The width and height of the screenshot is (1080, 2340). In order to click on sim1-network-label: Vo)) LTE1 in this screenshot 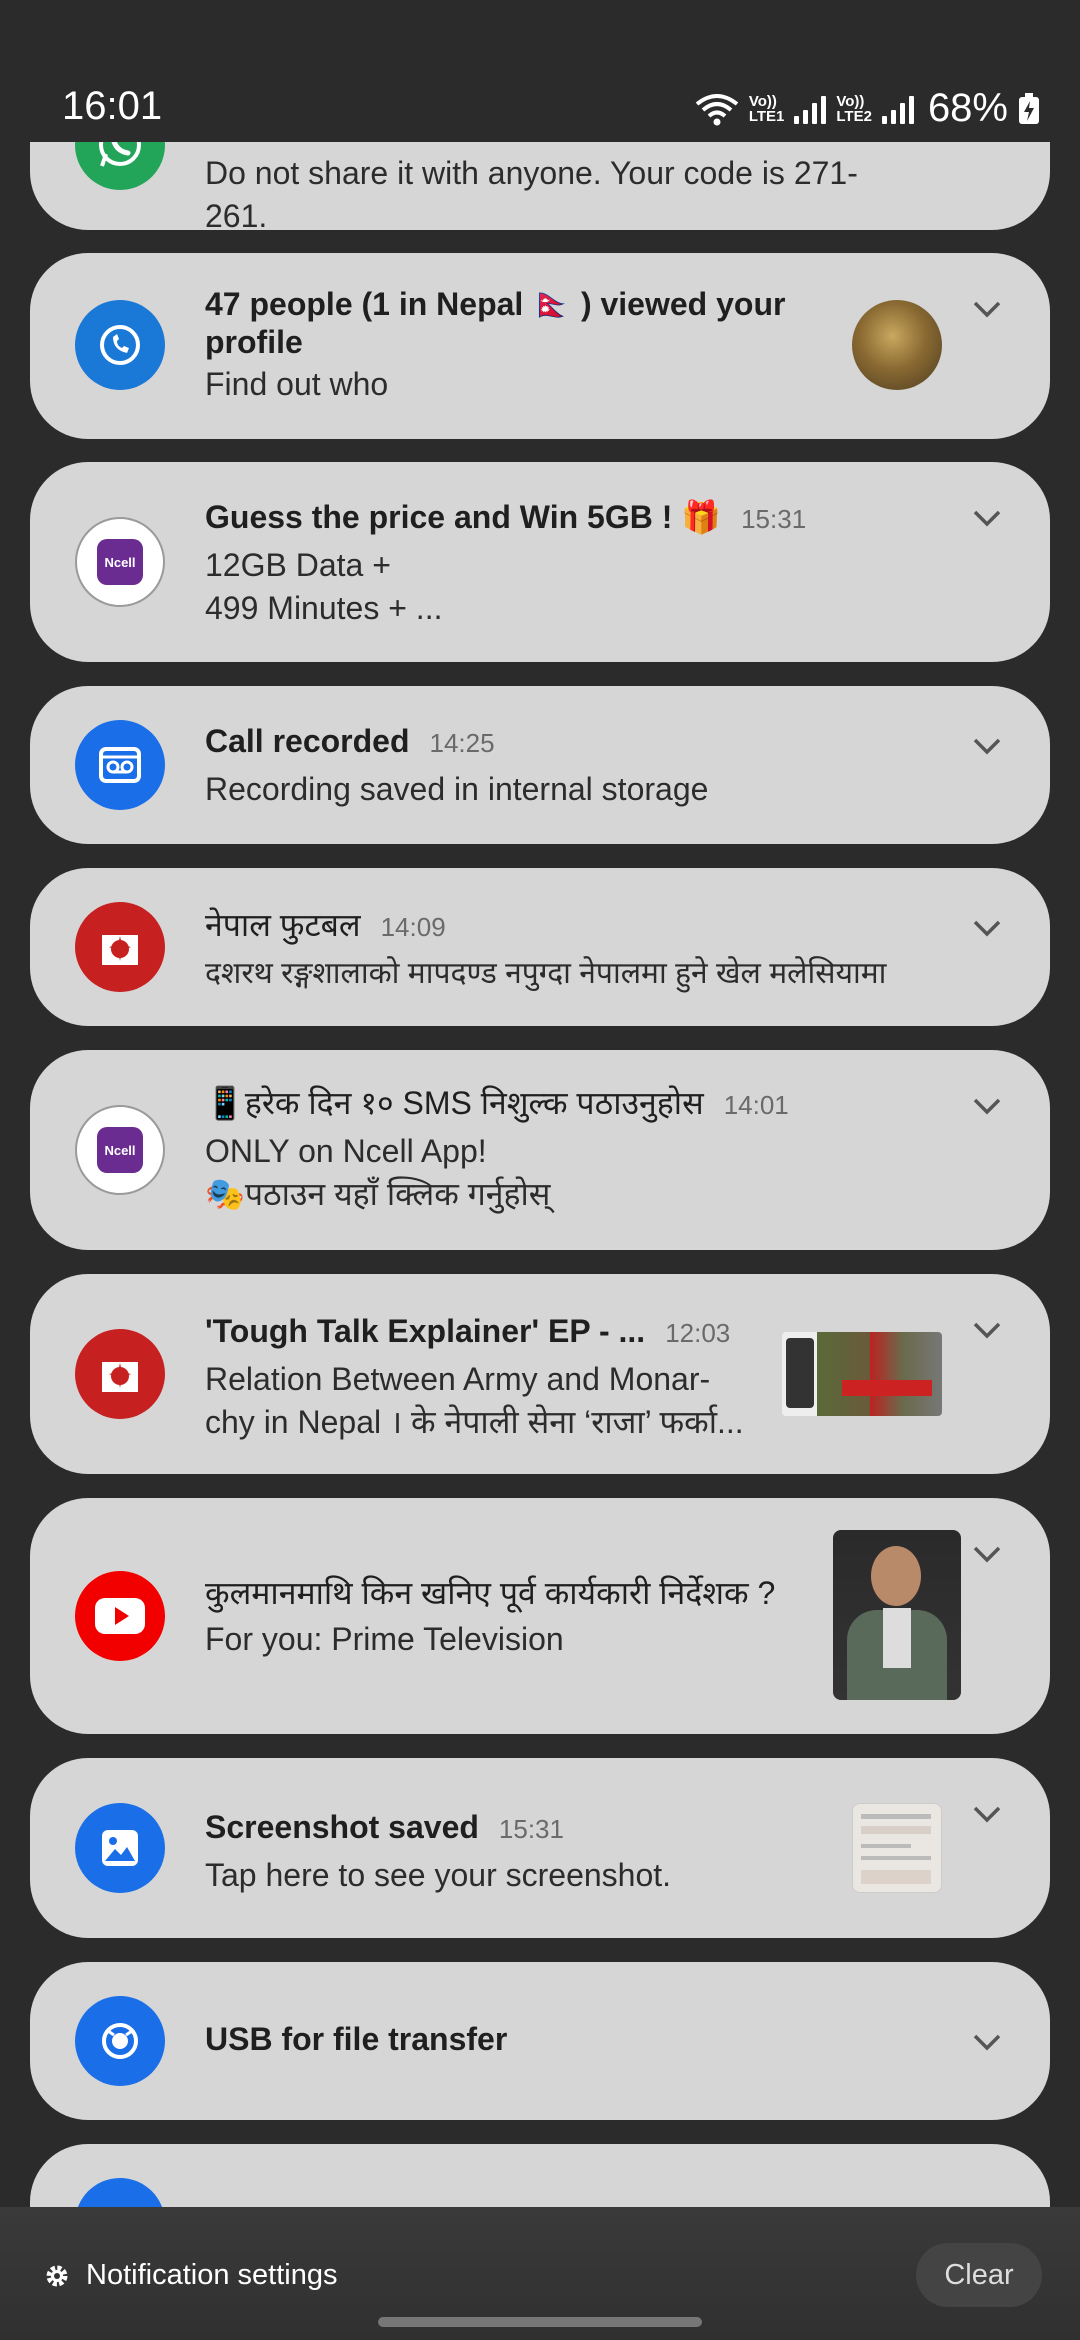, I will do `click(766, 108)`.